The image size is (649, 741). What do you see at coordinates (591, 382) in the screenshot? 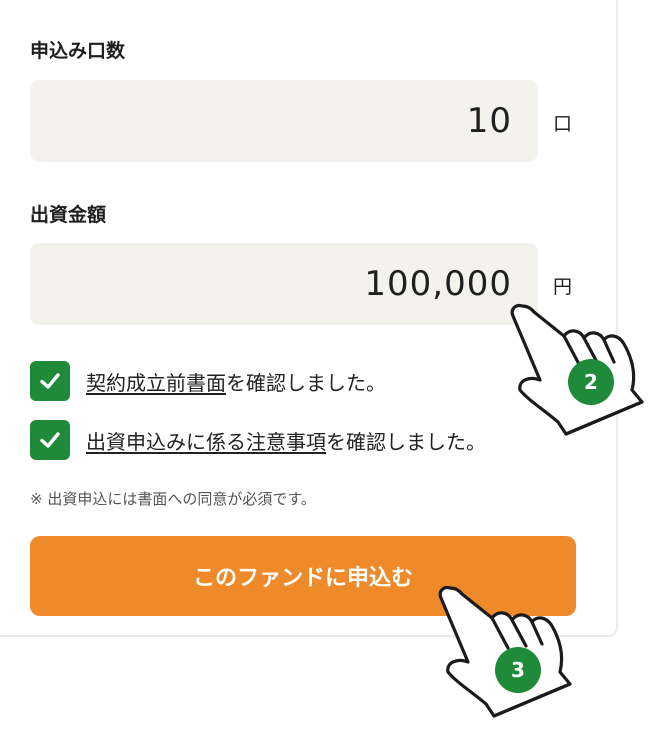
I see `step-two-badge: 2` at bounding box center [591, 382].